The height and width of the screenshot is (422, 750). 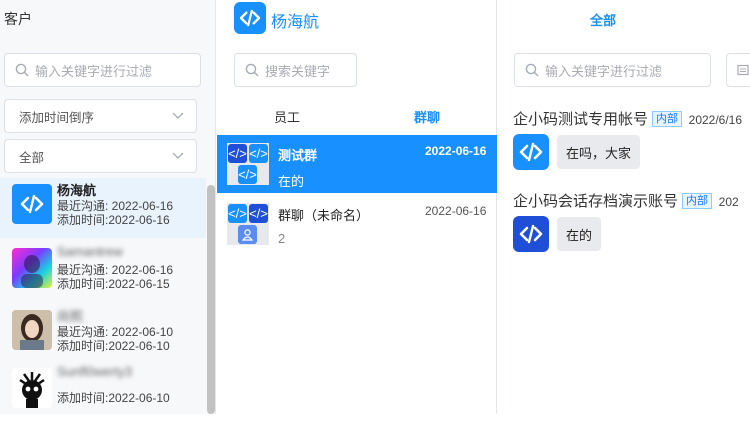 I want to click on customer-panel-title: 客户, so click(x=18, y=19).